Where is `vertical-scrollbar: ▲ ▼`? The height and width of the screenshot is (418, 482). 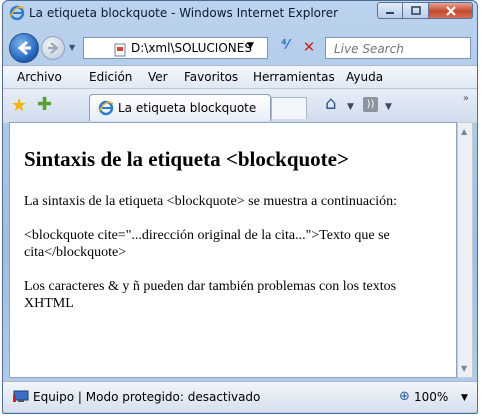
vertical-scrollbar: ▲ ▼ is located at coordinates (465, 250).